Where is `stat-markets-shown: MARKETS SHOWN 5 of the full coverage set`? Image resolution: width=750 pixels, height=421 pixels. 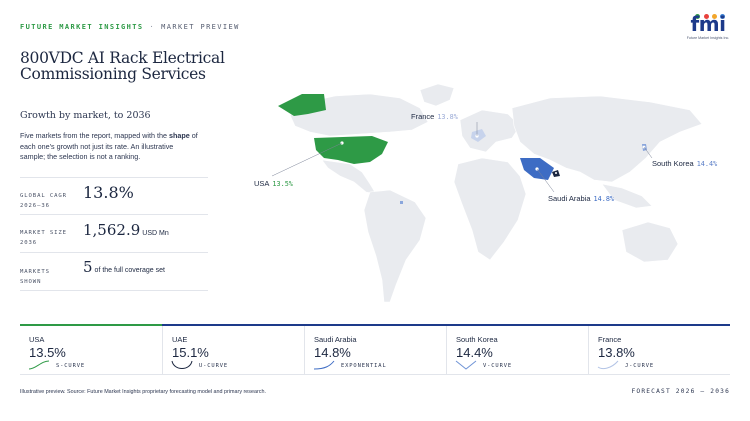 stat-markets-shown: MARKETS SHOWN 5 of the full coverage set is located at coordinates (114, 271).